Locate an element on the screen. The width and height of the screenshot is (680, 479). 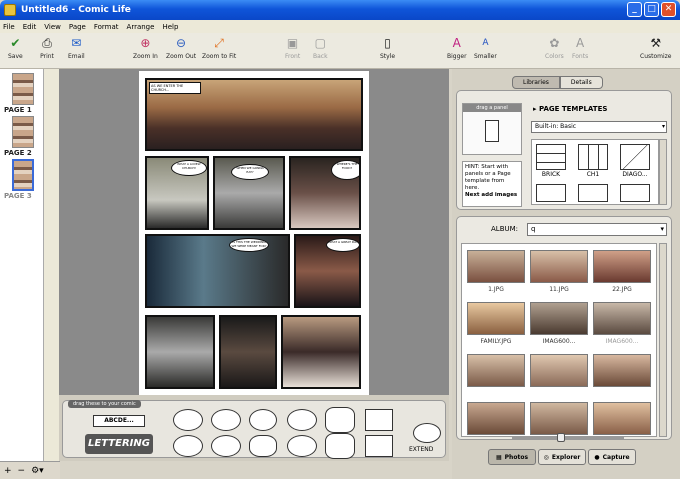
template-brick is located at coordinates (551, 157).